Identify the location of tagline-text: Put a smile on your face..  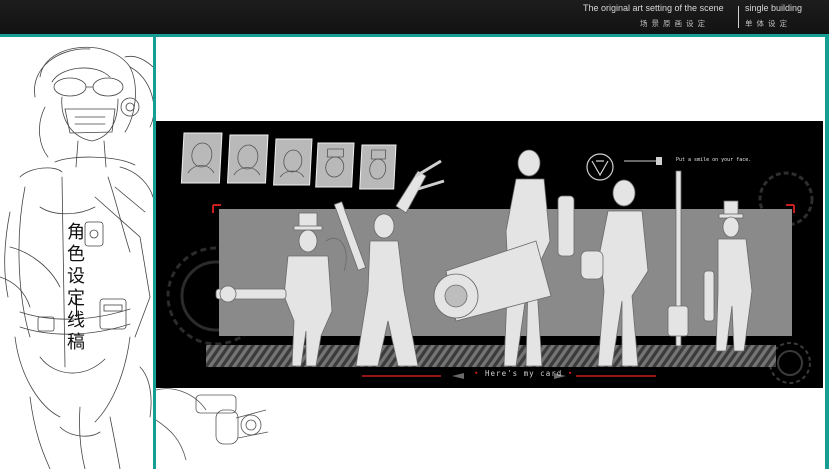
(714, 160).